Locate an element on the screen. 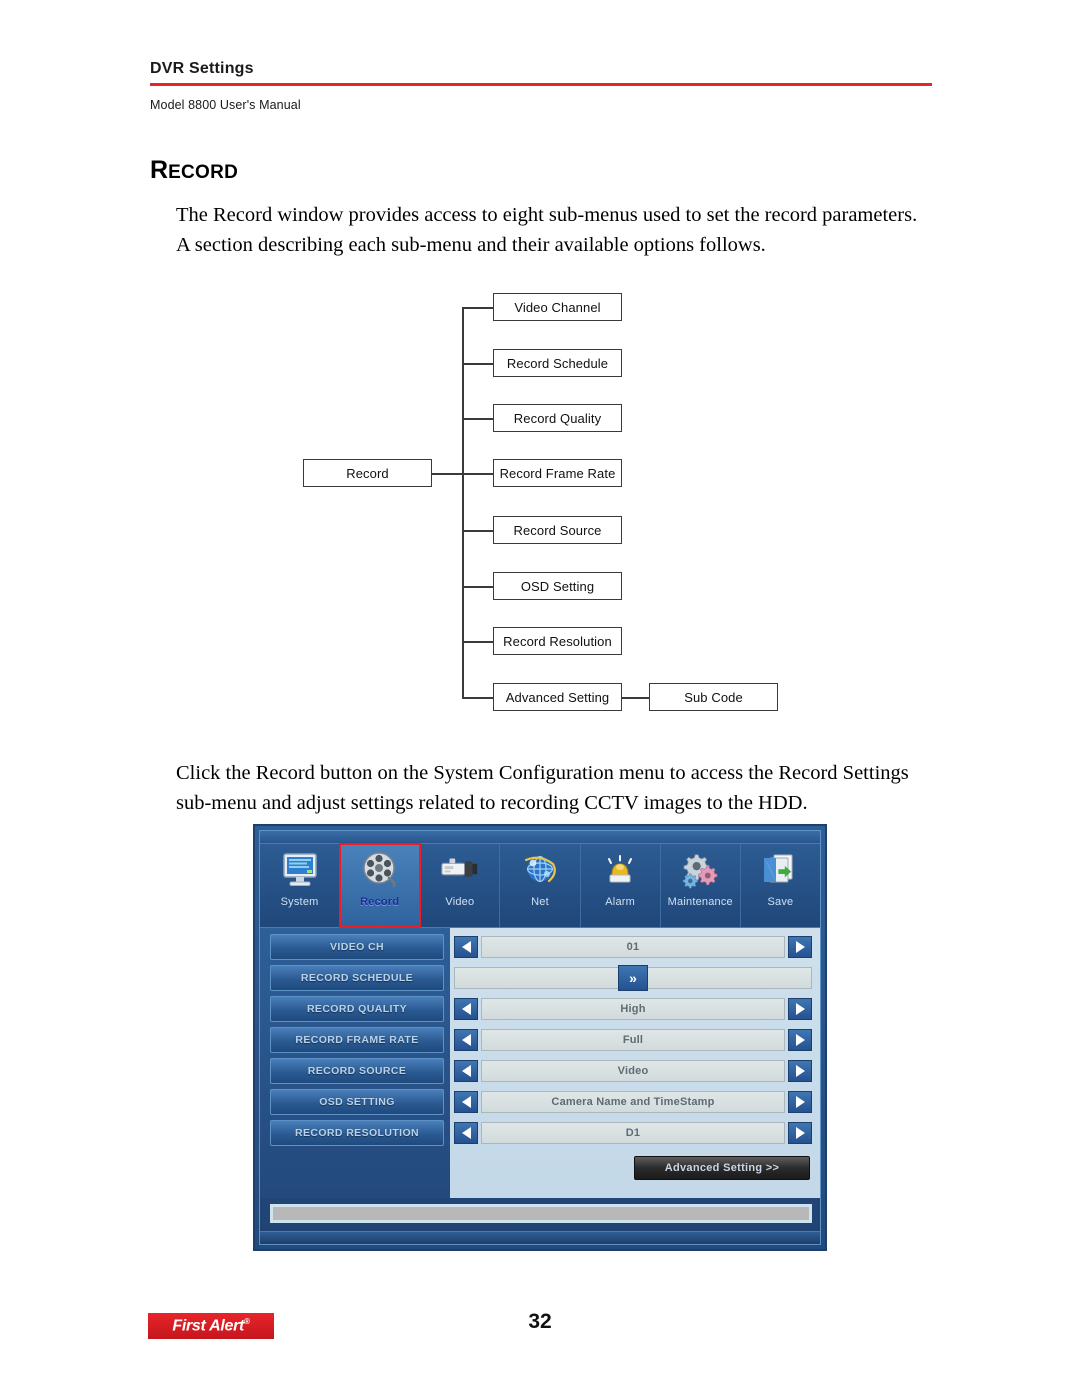 This screenshot has height=1397, width=1080. prev-arrow-record-frame-rate is located at coordinates (466, 1040).